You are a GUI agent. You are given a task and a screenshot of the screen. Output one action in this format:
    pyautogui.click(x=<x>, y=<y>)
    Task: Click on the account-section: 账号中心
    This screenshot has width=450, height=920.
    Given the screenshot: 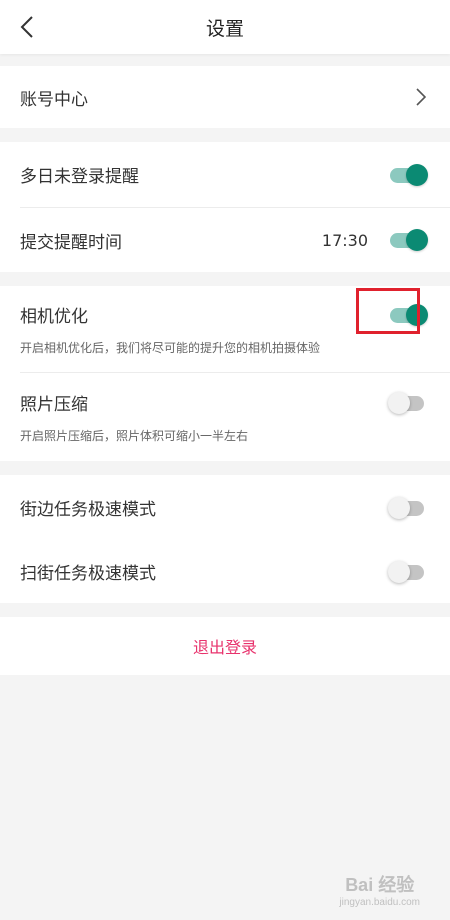 What is the action you would take?
    pyautogui.click(x=225, y=97)
    